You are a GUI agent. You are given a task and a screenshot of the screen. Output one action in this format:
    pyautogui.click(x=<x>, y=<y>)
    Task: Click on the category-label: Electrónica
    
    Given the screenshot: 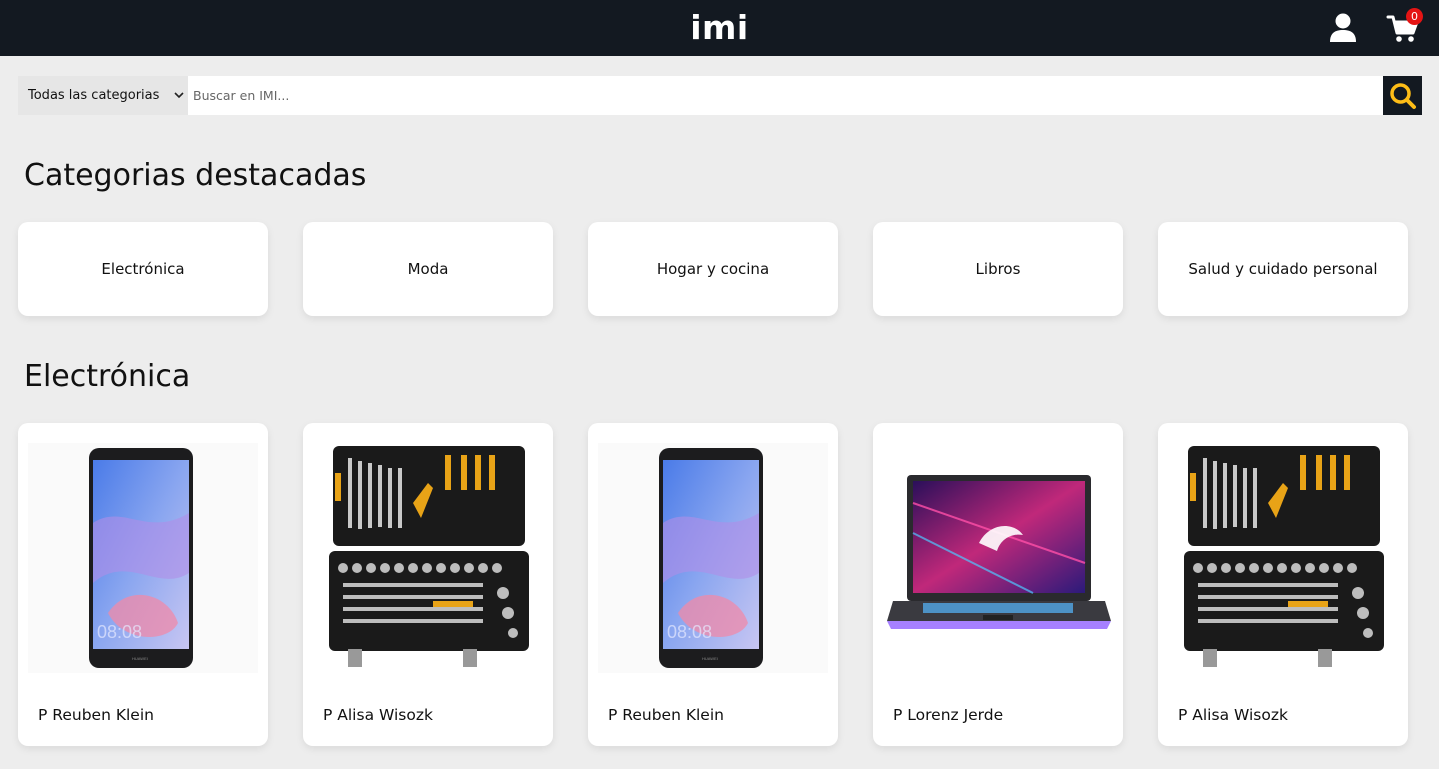 What is the action you would take?
    pyautogui.click(x=143, y=269)
    